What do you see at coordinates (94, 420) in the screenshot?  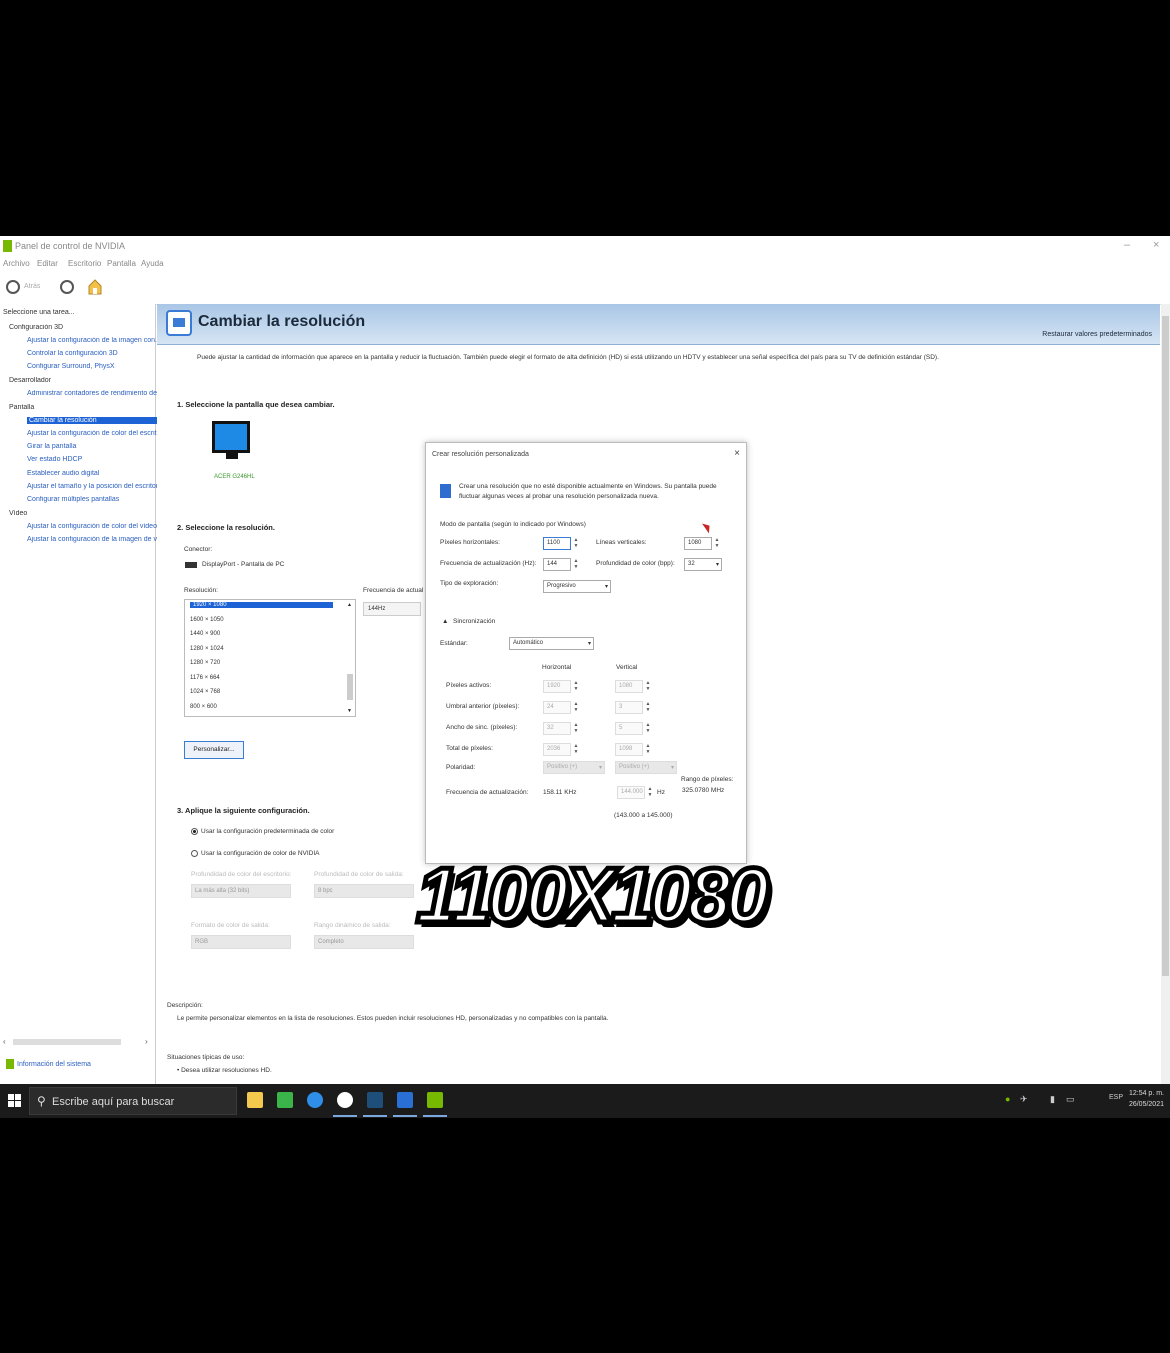 I see `tree-item: Cambiar la resolución` at bounding box center [94, 420].